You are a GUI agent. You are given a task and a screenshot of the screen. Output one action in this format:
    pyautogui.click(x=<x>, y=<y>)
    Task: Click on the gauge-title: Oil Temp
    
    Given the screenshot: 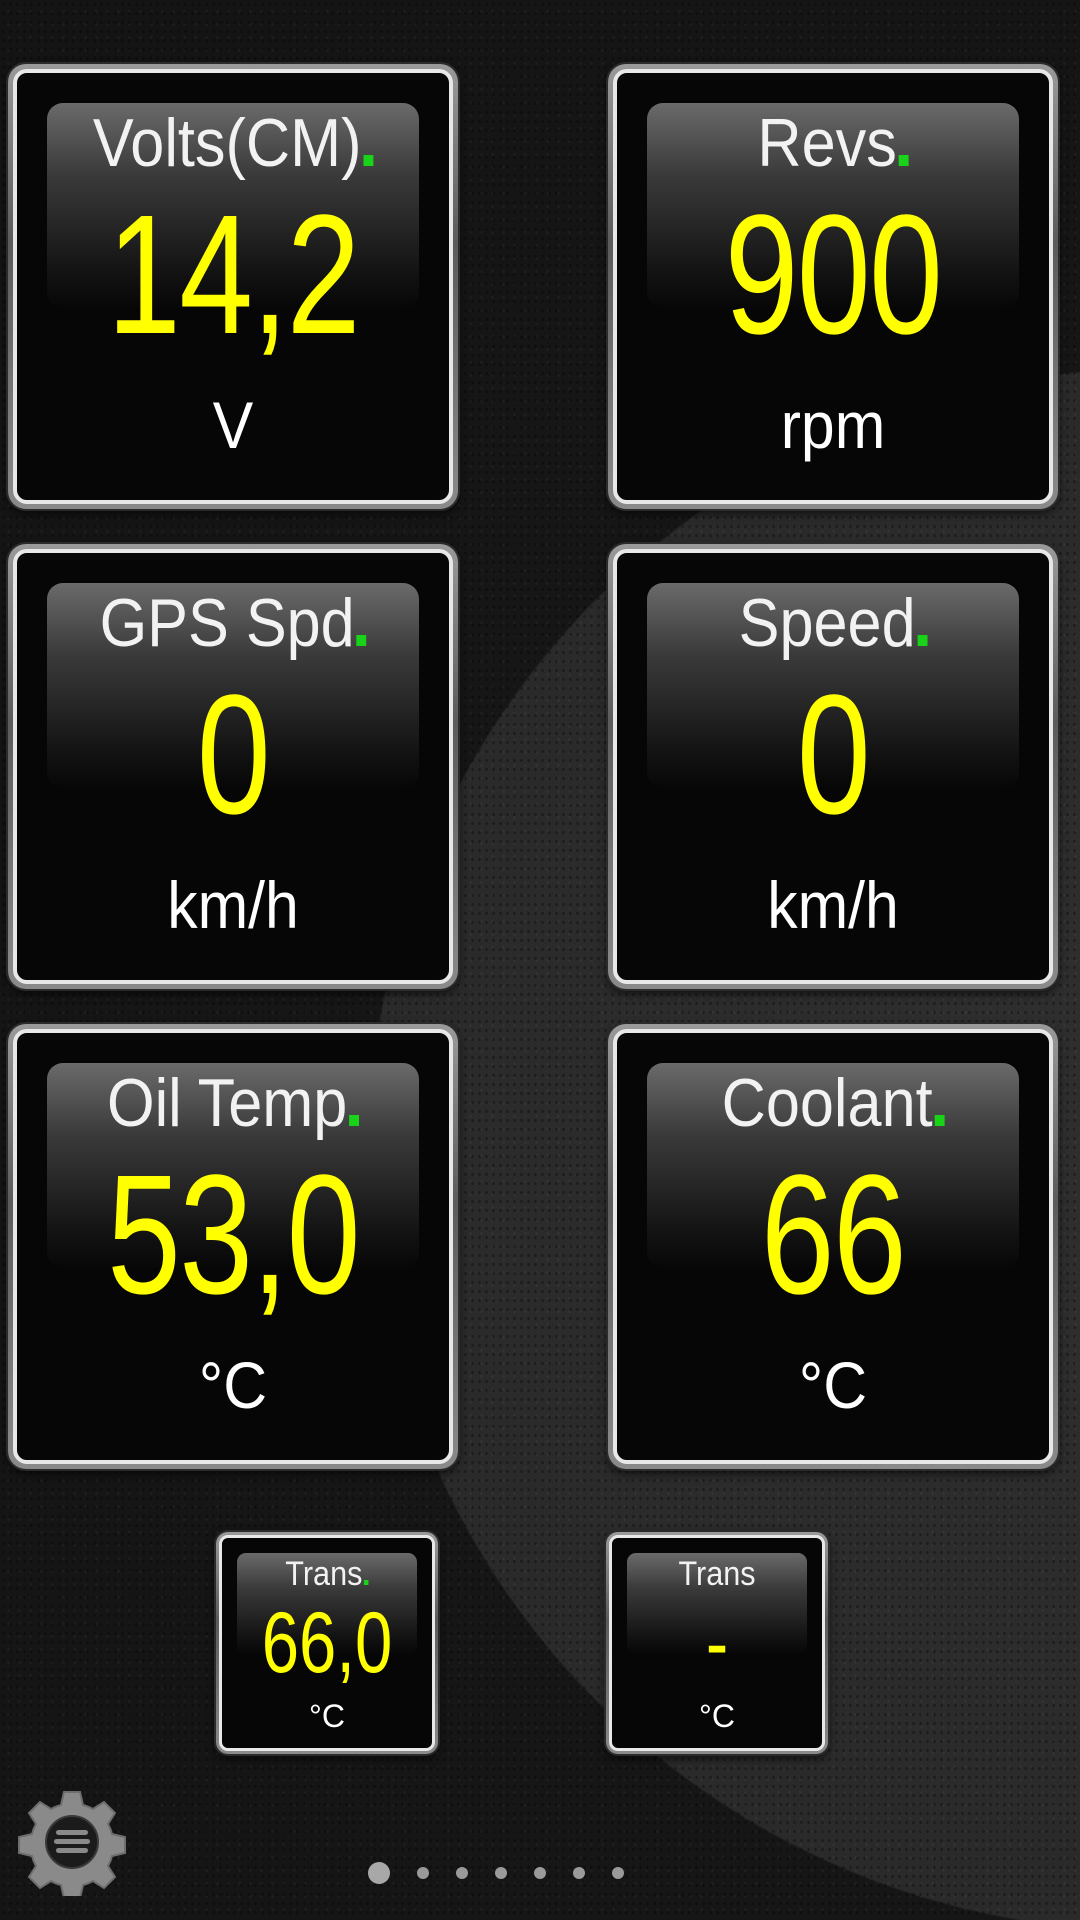 What is the action you would take?
    pyautogui.click(x=233, y=1103)
    